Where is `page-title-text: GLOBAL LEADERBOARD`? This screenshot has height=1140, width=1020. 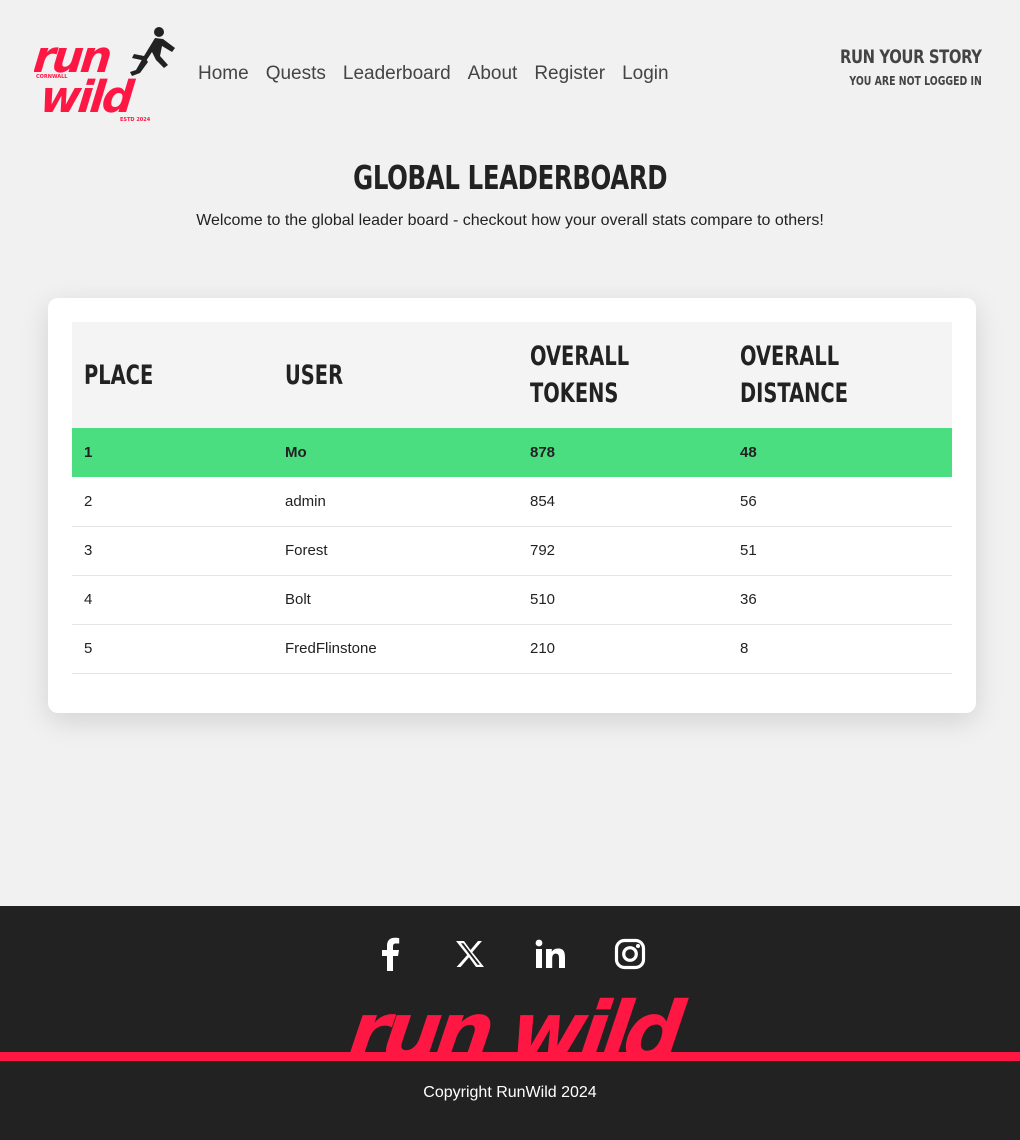
page-title-text: GLOBAL LEADERBOARD is located at coordinates (509, 177).